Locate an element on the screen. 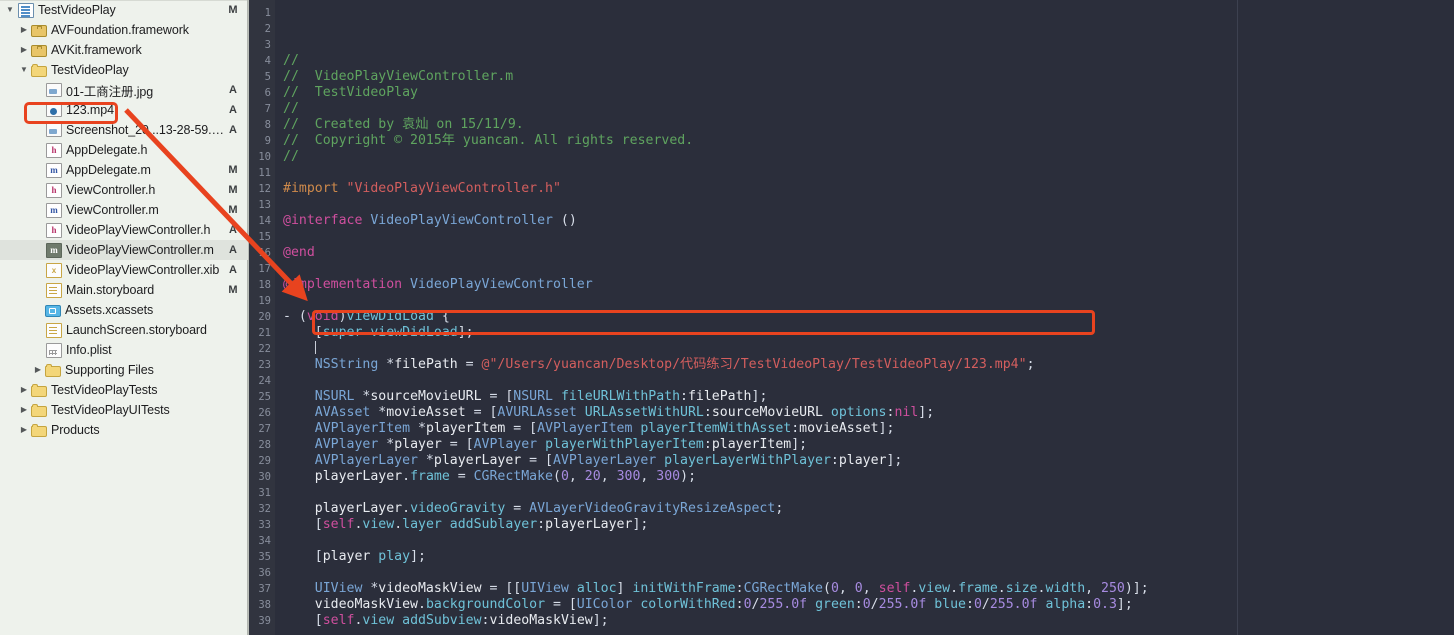 The image size is (1454, 635). navigator-row-label: Supporting Files is located at coordinates (109, 370).